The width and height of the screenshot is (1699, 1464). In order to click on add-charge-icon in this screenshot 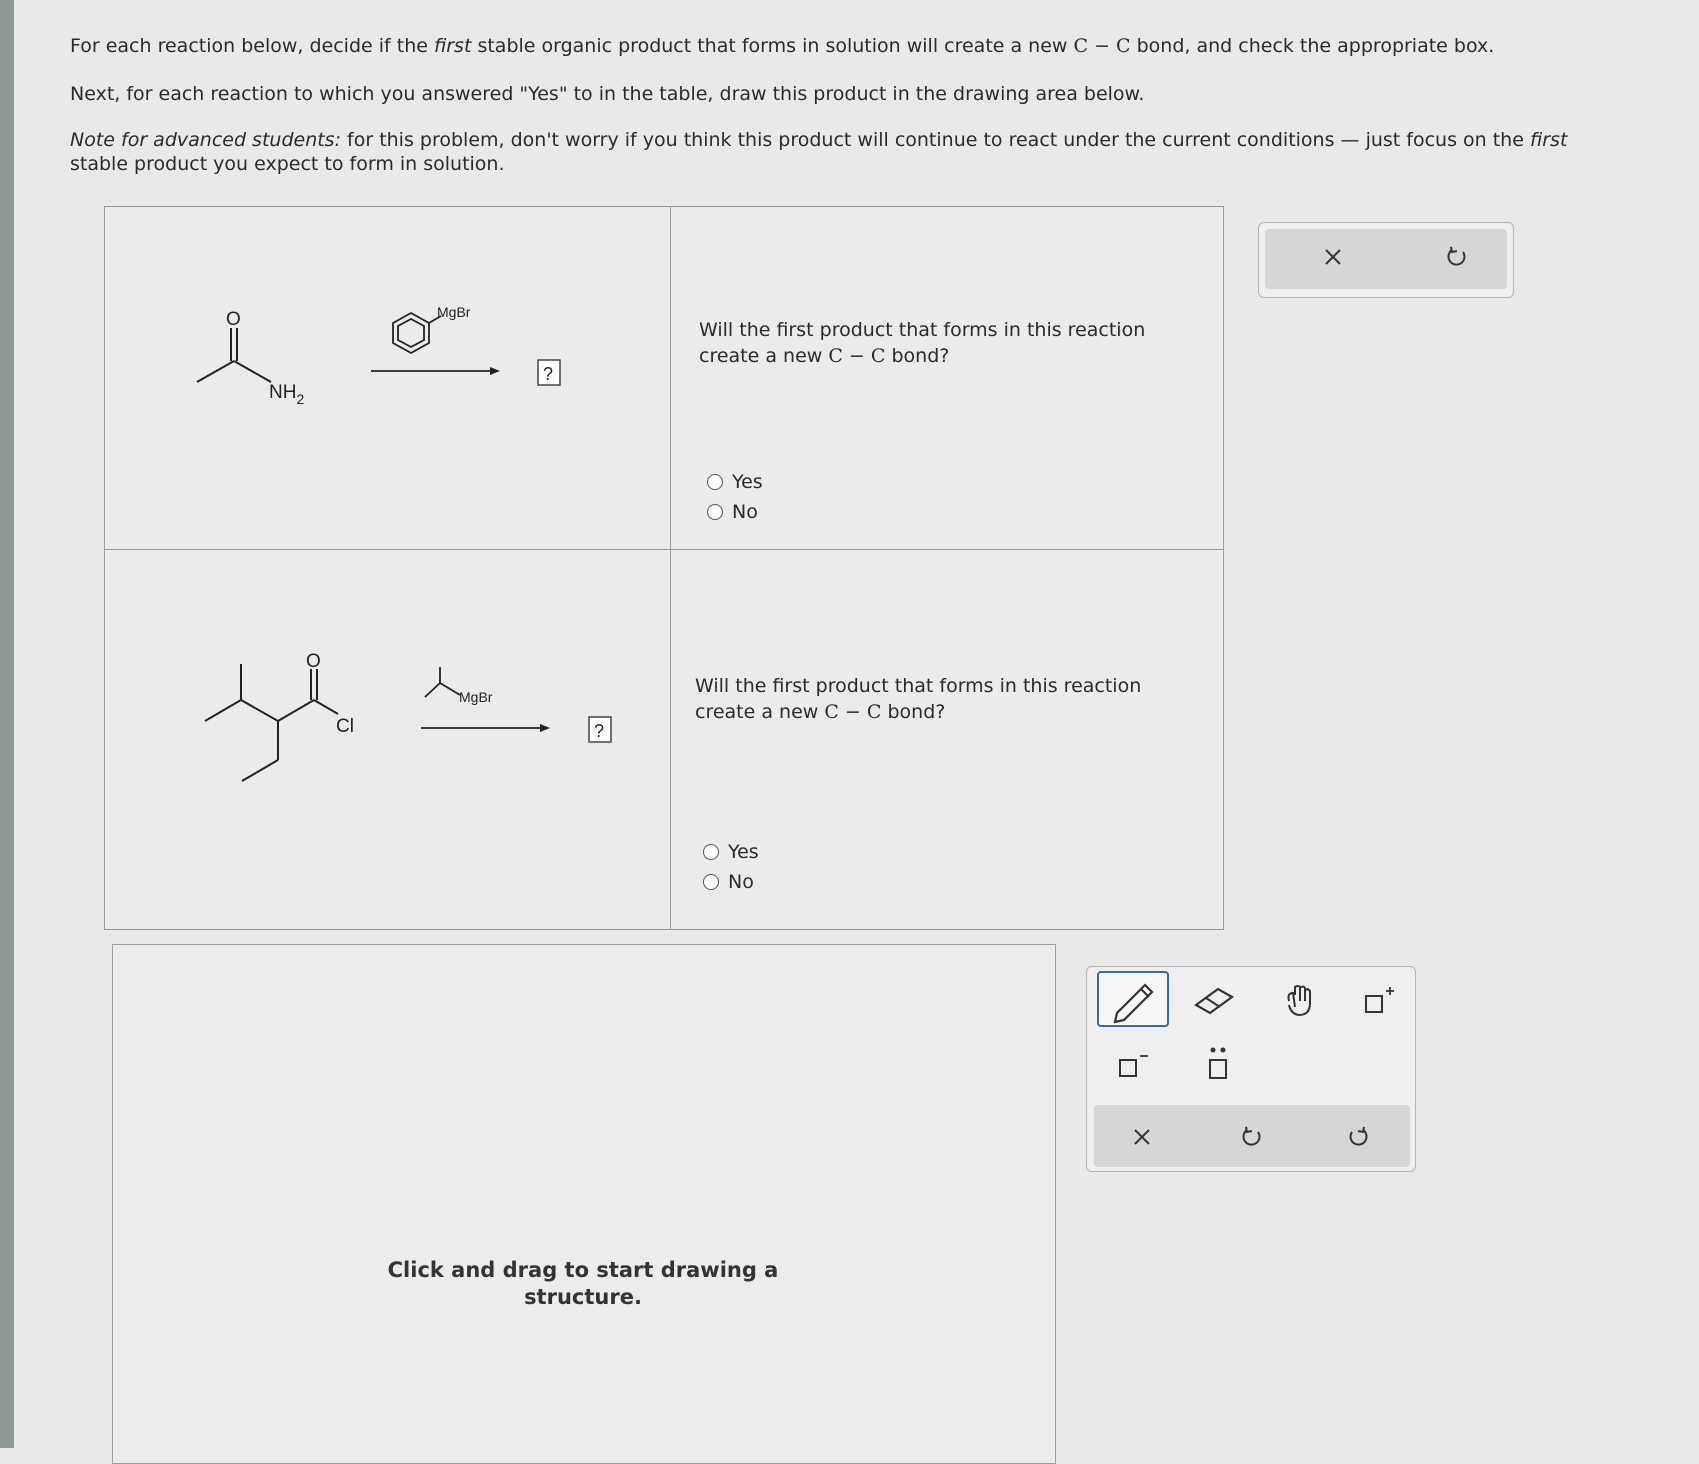, I will do `click(1379, 1000)`.